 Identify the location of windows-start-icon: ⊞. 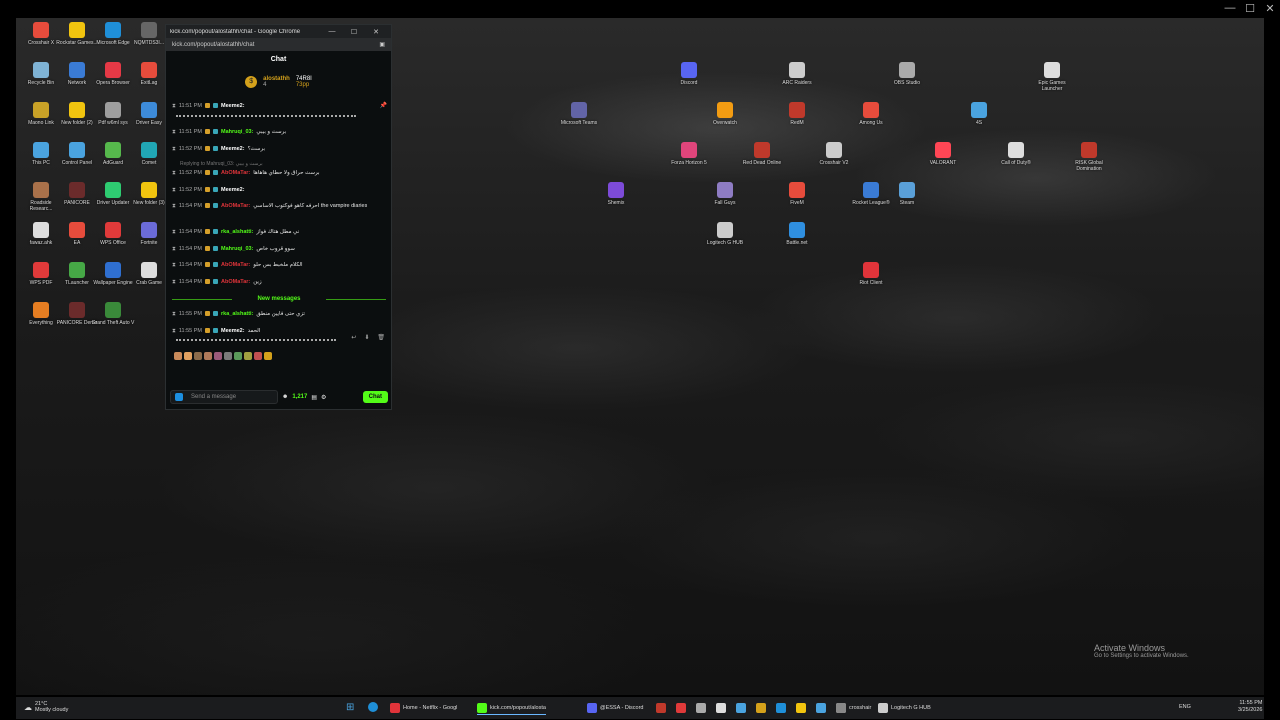
(350, 707).